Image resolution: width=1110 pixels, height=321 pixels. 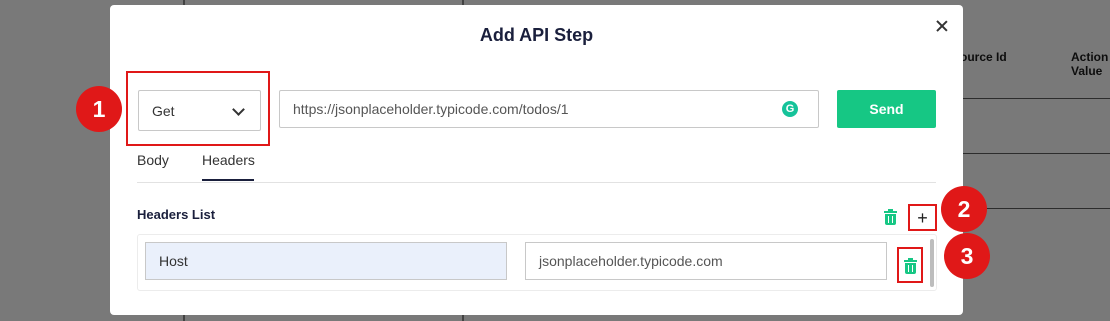 What do you see at coordinates (890, 217) in the screenshot?
I see `delete-all-headers-trash-icon` at bounding box center [890, 217].